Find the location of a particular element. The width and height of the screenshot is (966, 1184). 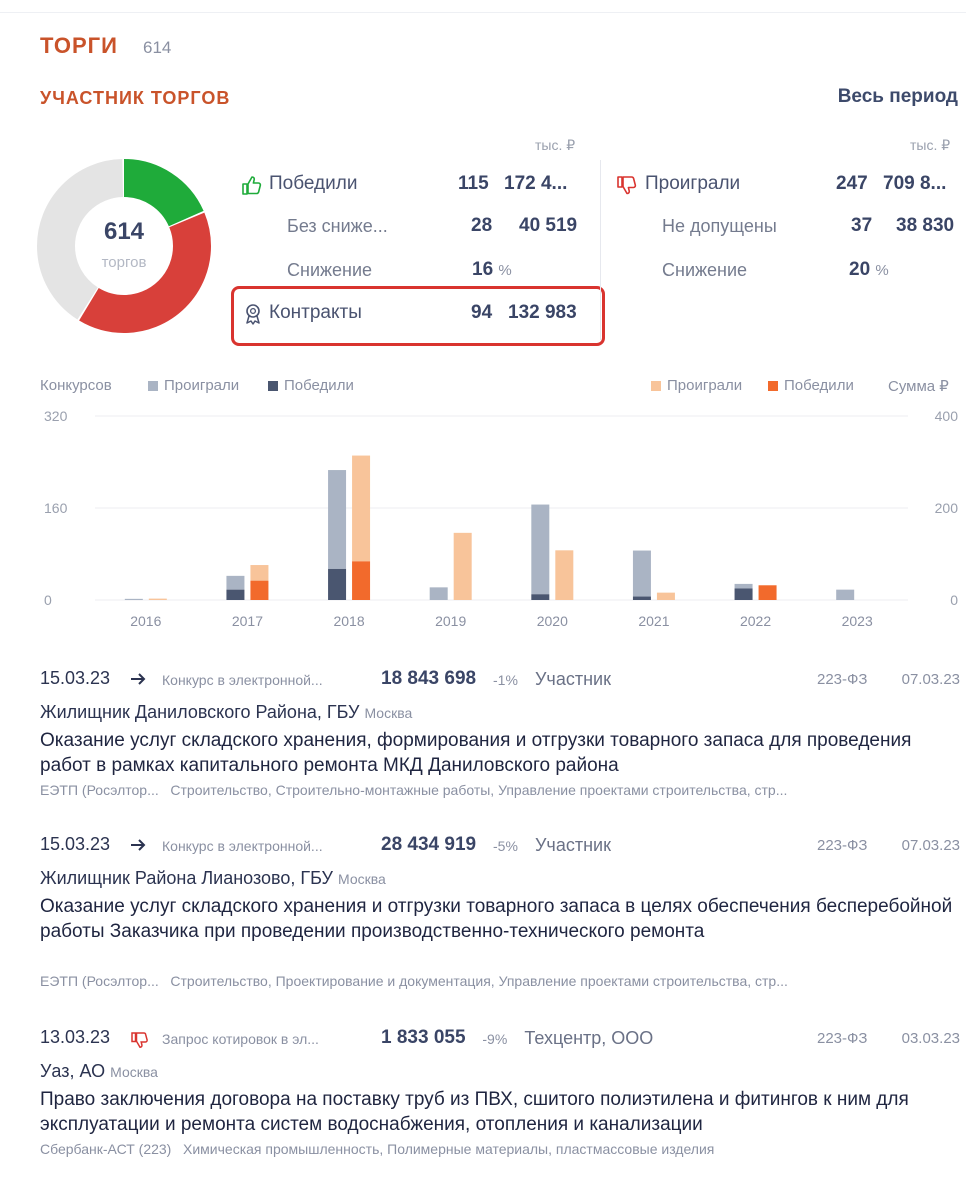

x-tick-label: 2020 is located at coordinates (552, 621).